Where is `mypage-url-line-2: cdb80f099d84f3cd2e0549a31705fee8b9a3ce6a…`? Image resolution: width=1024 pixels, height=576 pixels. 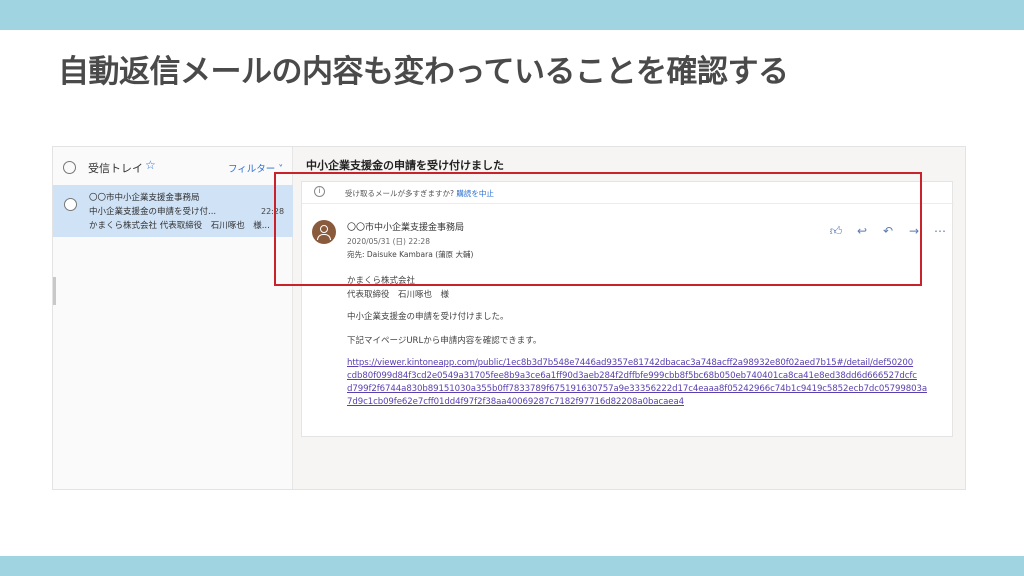
mypage-url-line-2: cdb80f099d84f3cd2e0549a31705fee8b9a3ce6a… is located at coordinates (632, 376).